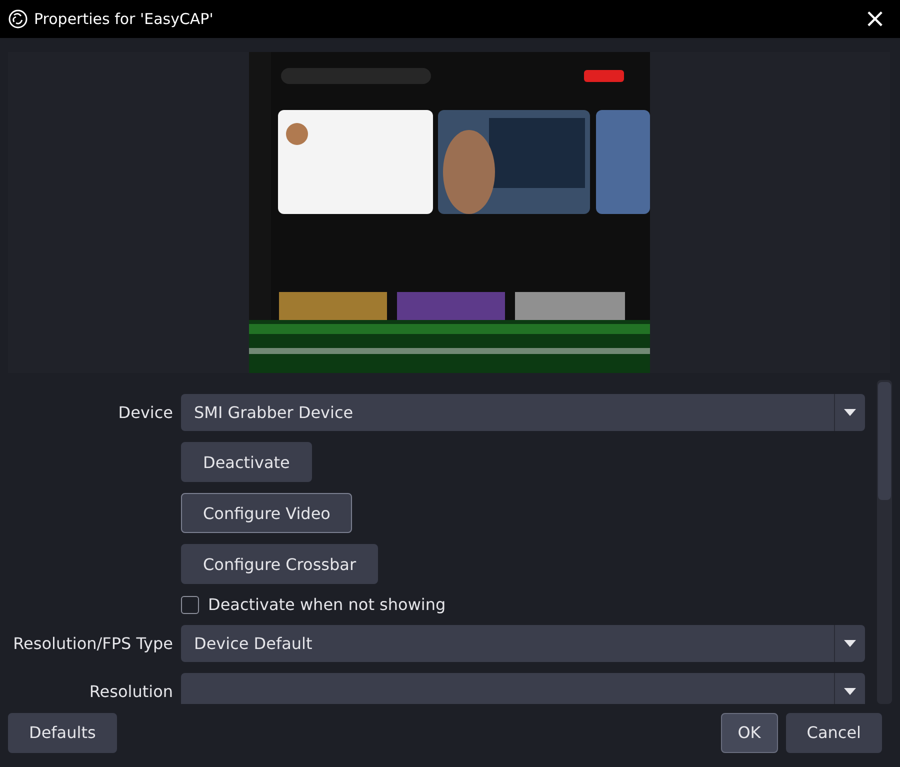 This screenshot has width=900, height=767. Describe the element at coordinates (523, 688) in the screenshot. I see `dropdown` at that location.